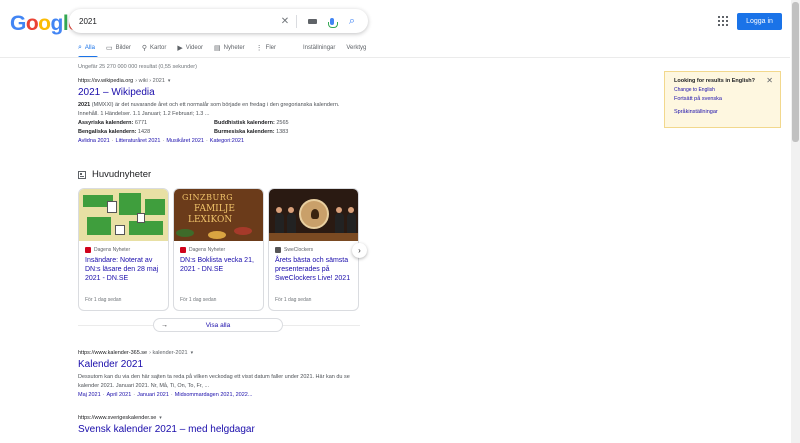 The height and width of the screenshot is (443, 800). Describe the element at coordinates (117, 418) in the screenshot. I see `result-url: https://www.sverigeskalender.se` at that location.